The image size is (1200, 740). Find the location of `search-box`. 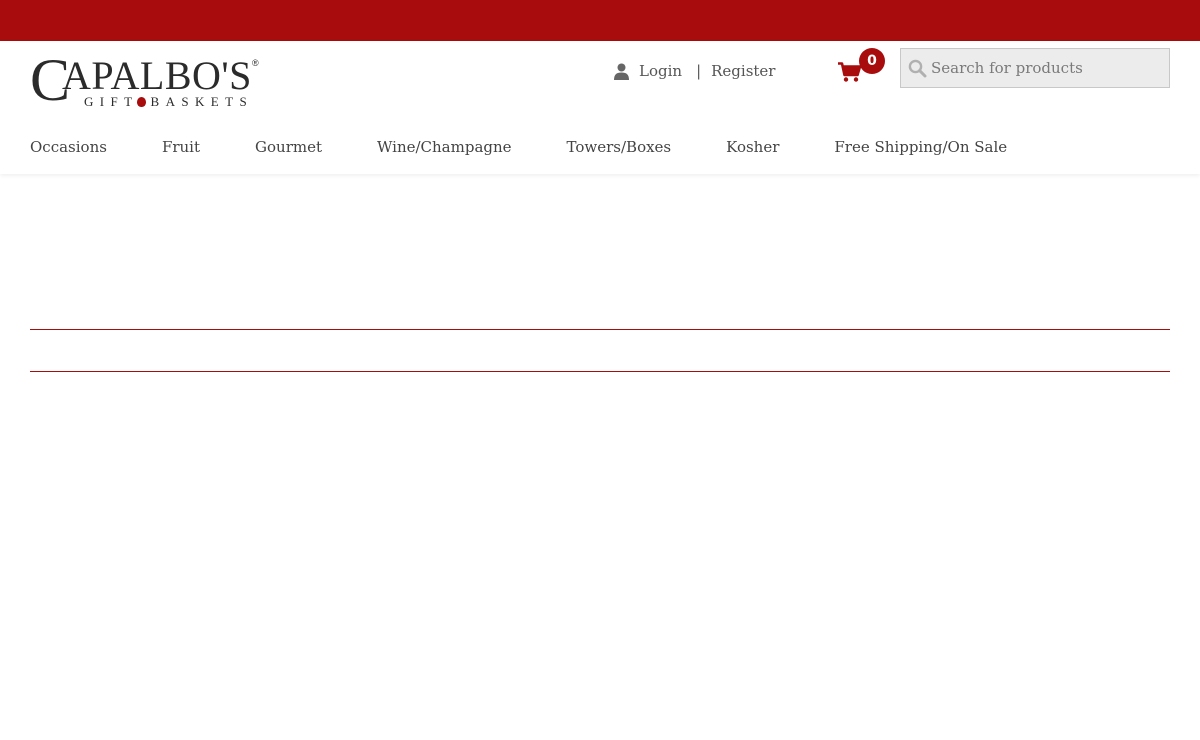

search-box is located at coordinates (1035, 68).